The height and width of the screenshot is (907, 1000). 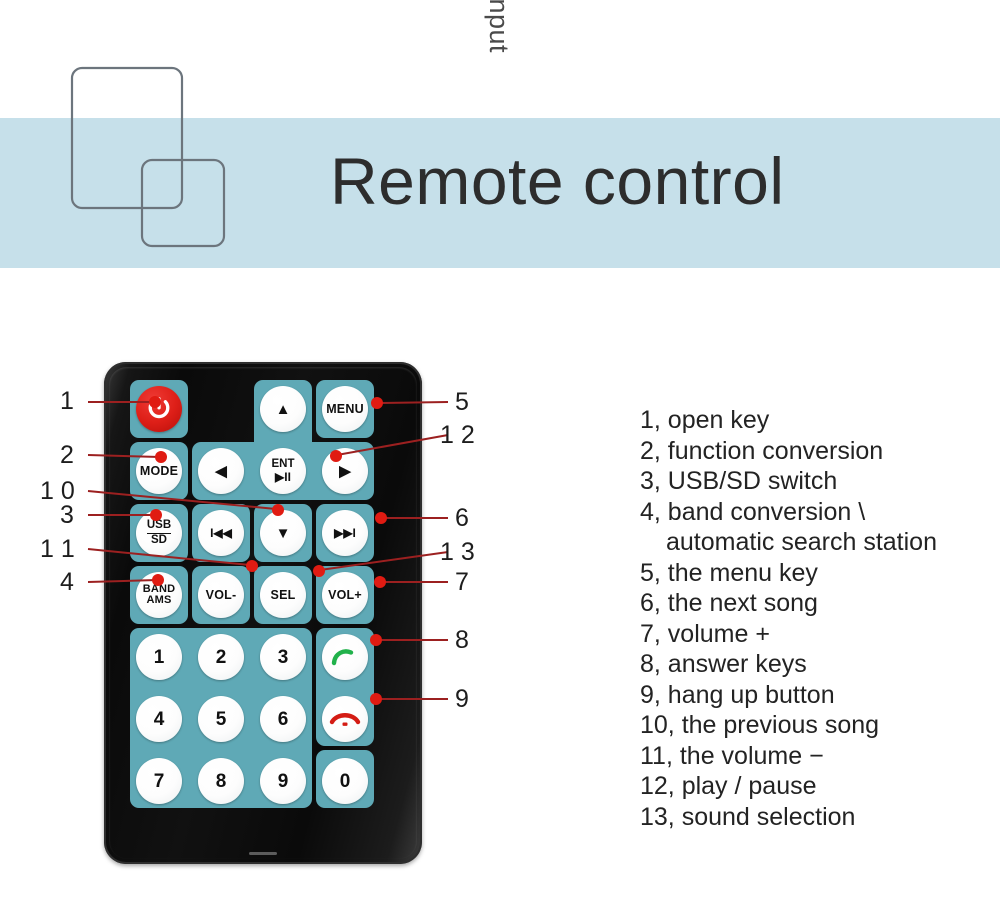 I want to click on arrow-up-button: ▲, so click(x=283, y=409).